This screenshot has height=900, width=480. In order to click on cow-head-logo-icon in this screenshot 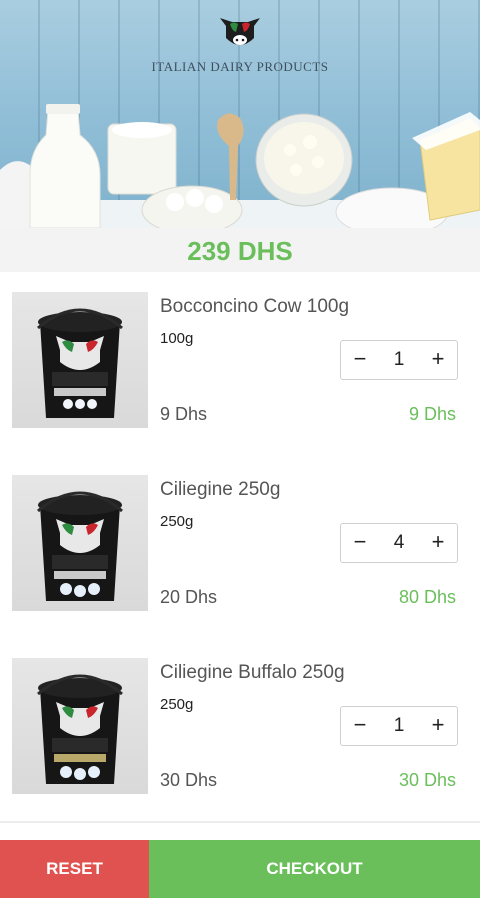, I will do `click(240, 31)`.